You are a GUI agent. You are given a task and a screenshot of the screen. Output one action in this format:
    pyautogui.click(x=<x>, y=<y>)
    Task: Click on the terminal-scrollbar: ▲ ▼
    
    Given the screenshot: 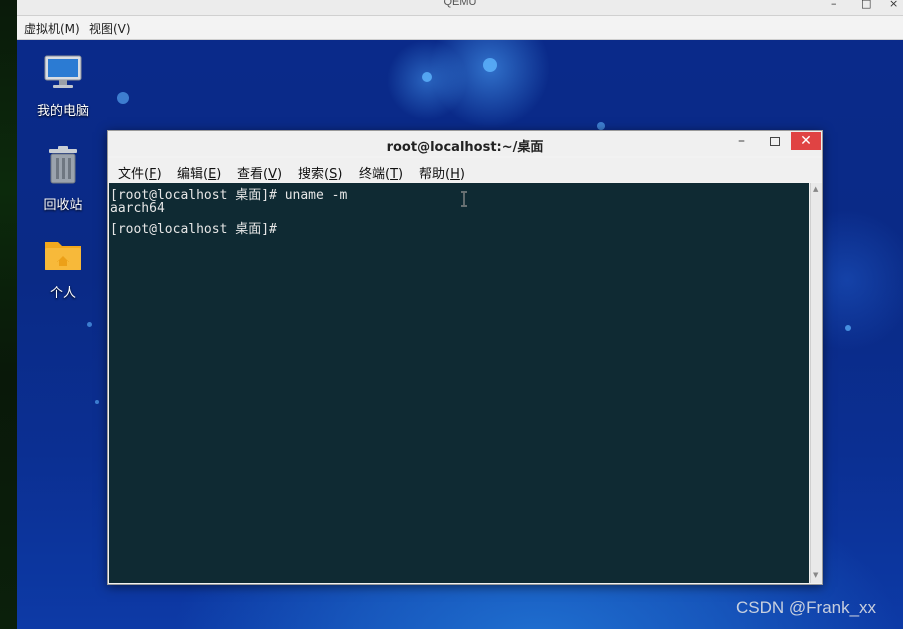 What is the action you would take?
    pyautogui.click(x=816, y=383)
    